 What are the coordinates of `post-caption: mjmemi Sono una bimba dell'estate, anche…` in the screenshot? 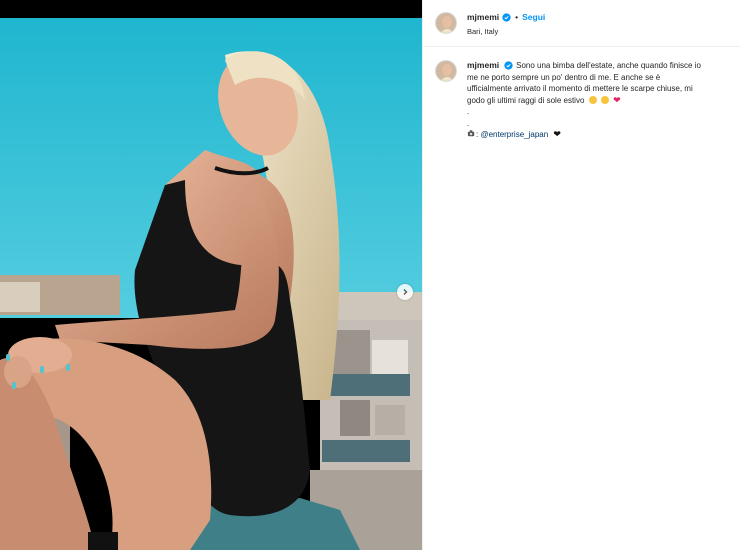 It's located at (601, 100).